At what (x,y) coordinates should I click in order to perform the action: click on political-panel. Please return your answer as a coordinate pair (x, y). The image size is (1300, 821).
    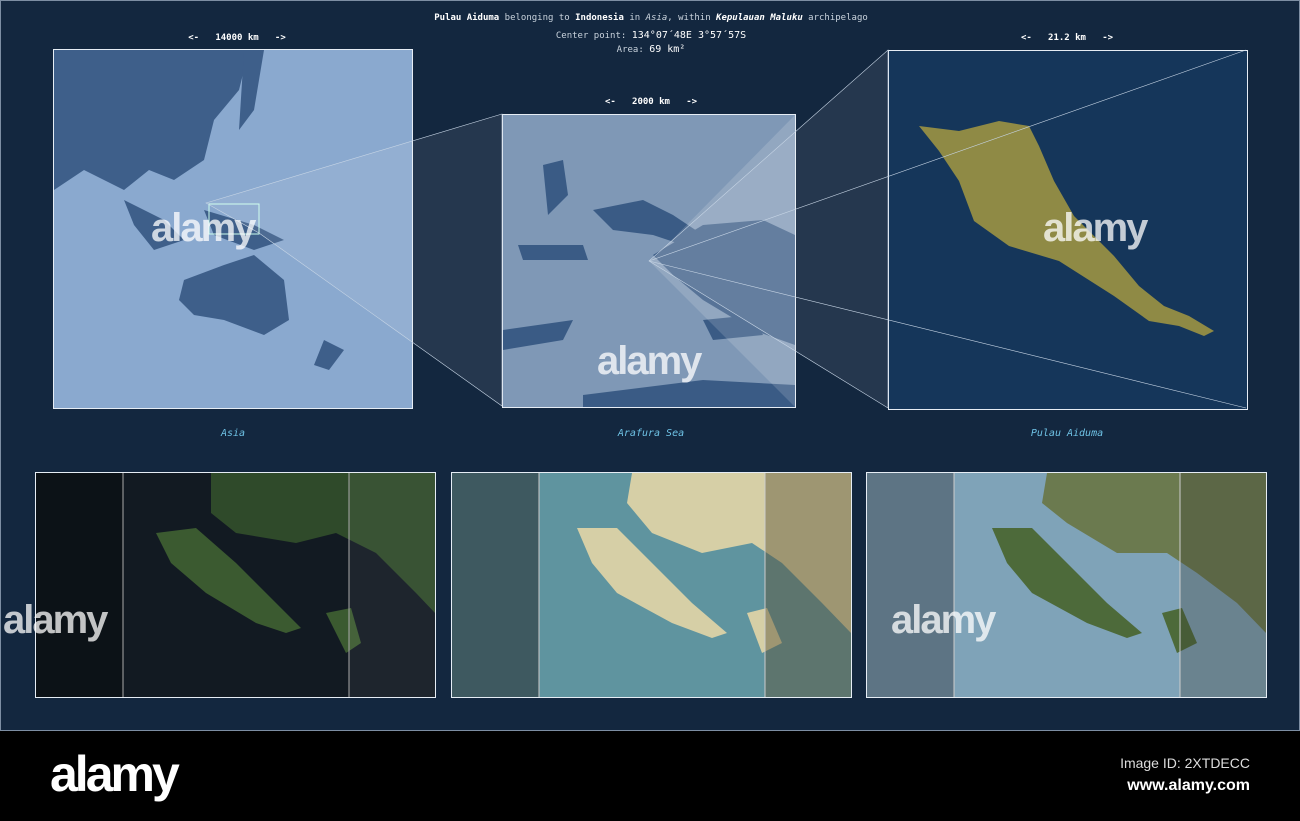
    Looking at the image, I should click on (651, 585).